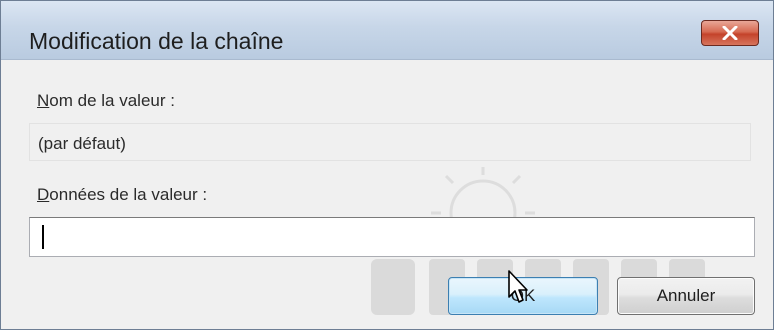 This screenshot has width=774, height=330. I want to click on close-button, so click(730, 33).